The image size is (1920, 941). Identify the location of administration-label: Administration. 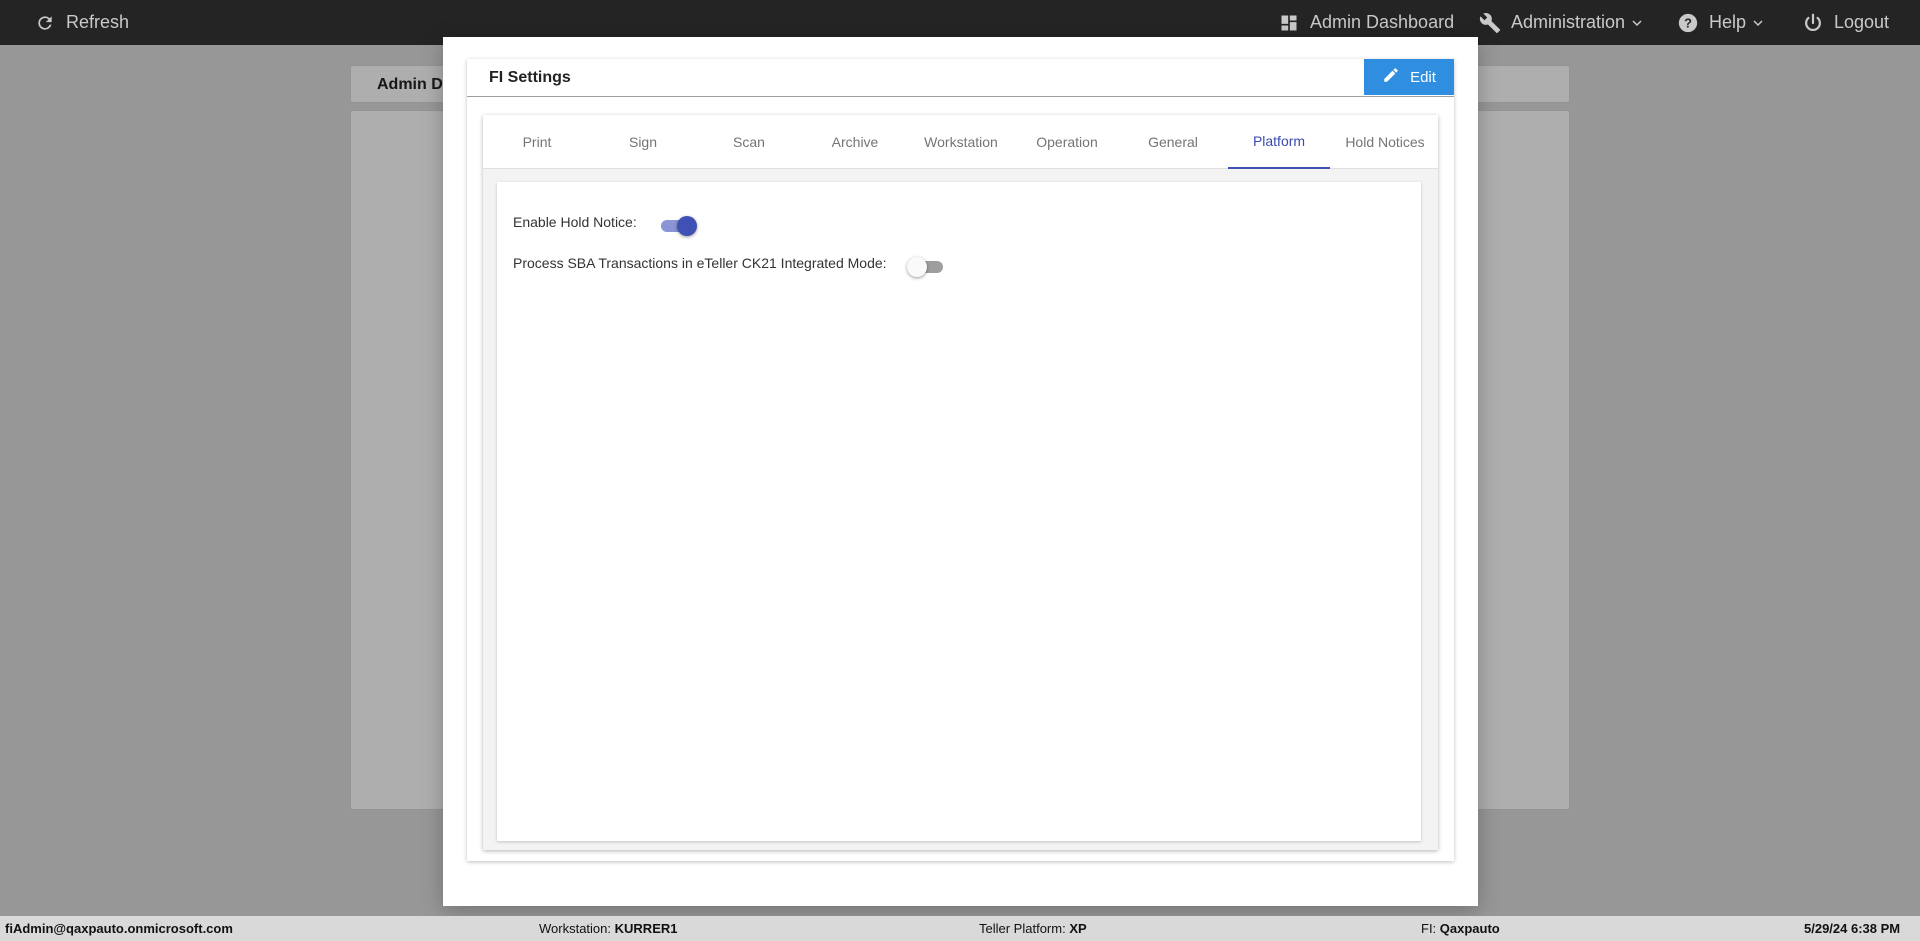
(1568, 22).